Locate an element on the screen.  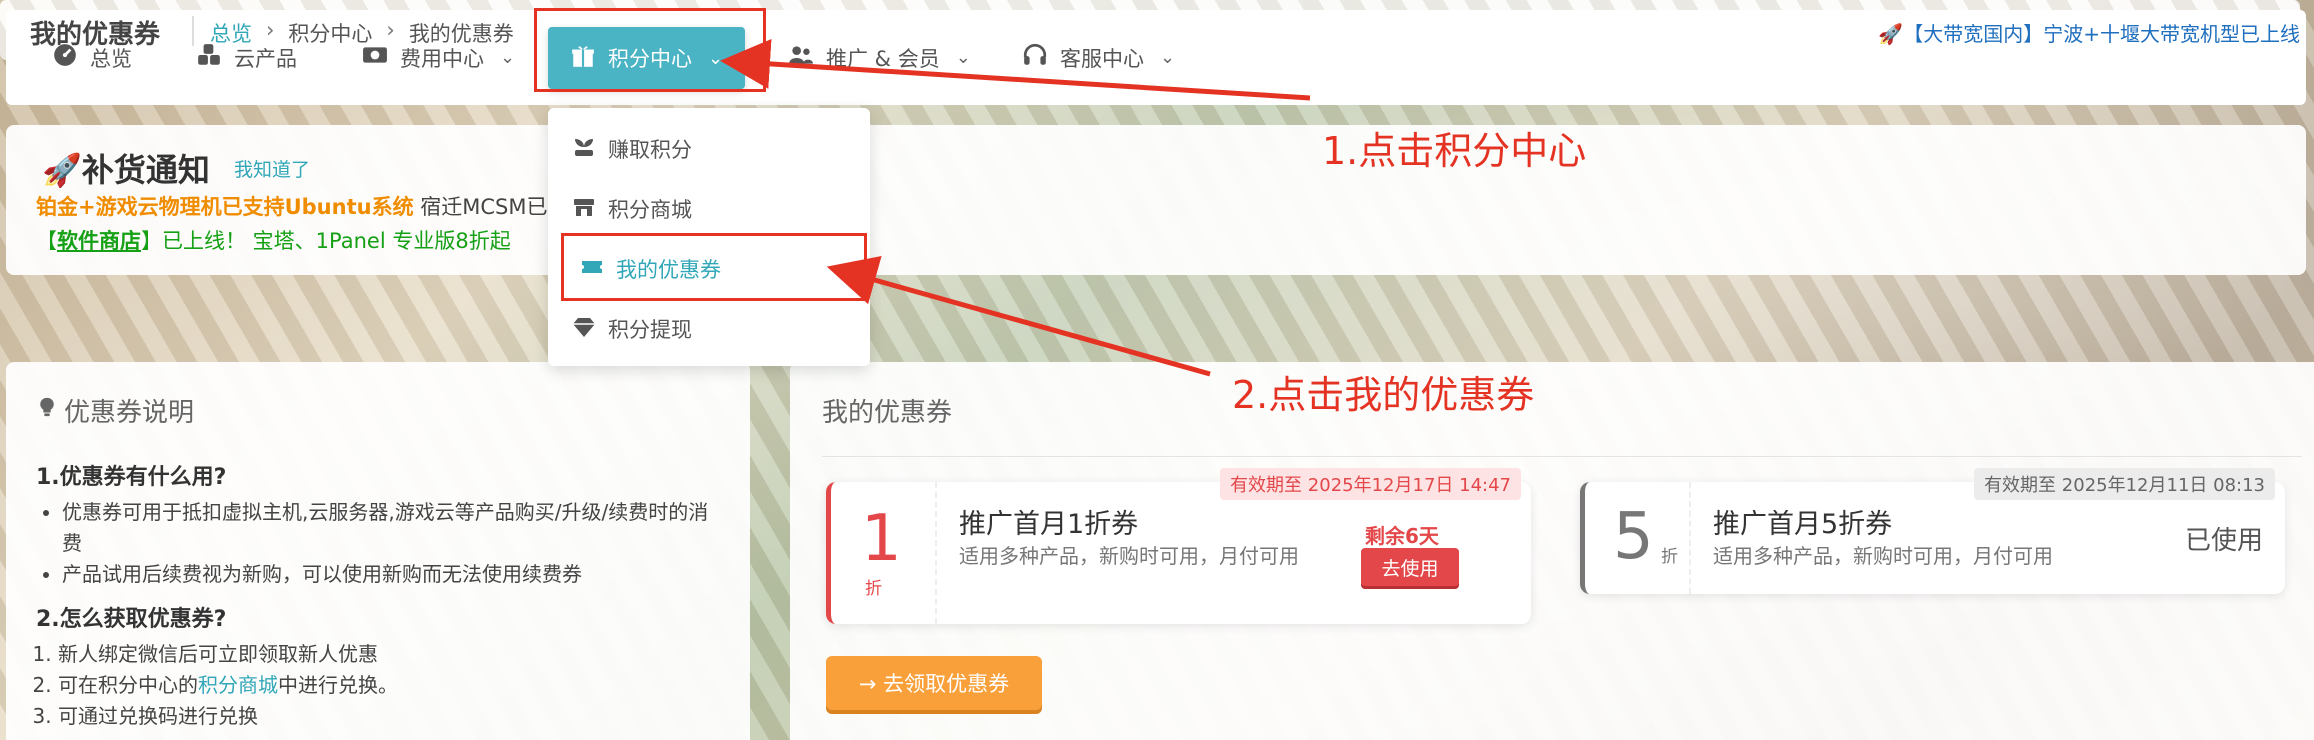
menu-item-points-mall: 积分商城 is located at coordinates (632, 209).